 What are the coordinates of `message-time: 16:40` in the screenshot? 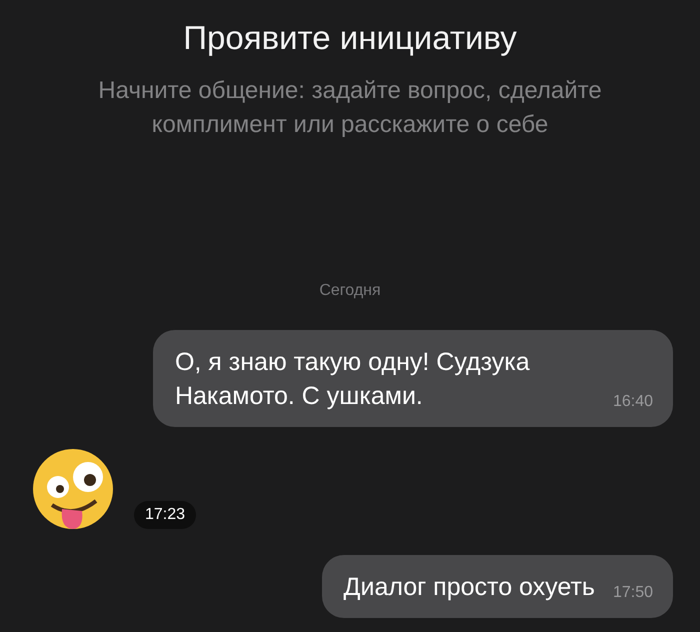 It's located at (632, 402).